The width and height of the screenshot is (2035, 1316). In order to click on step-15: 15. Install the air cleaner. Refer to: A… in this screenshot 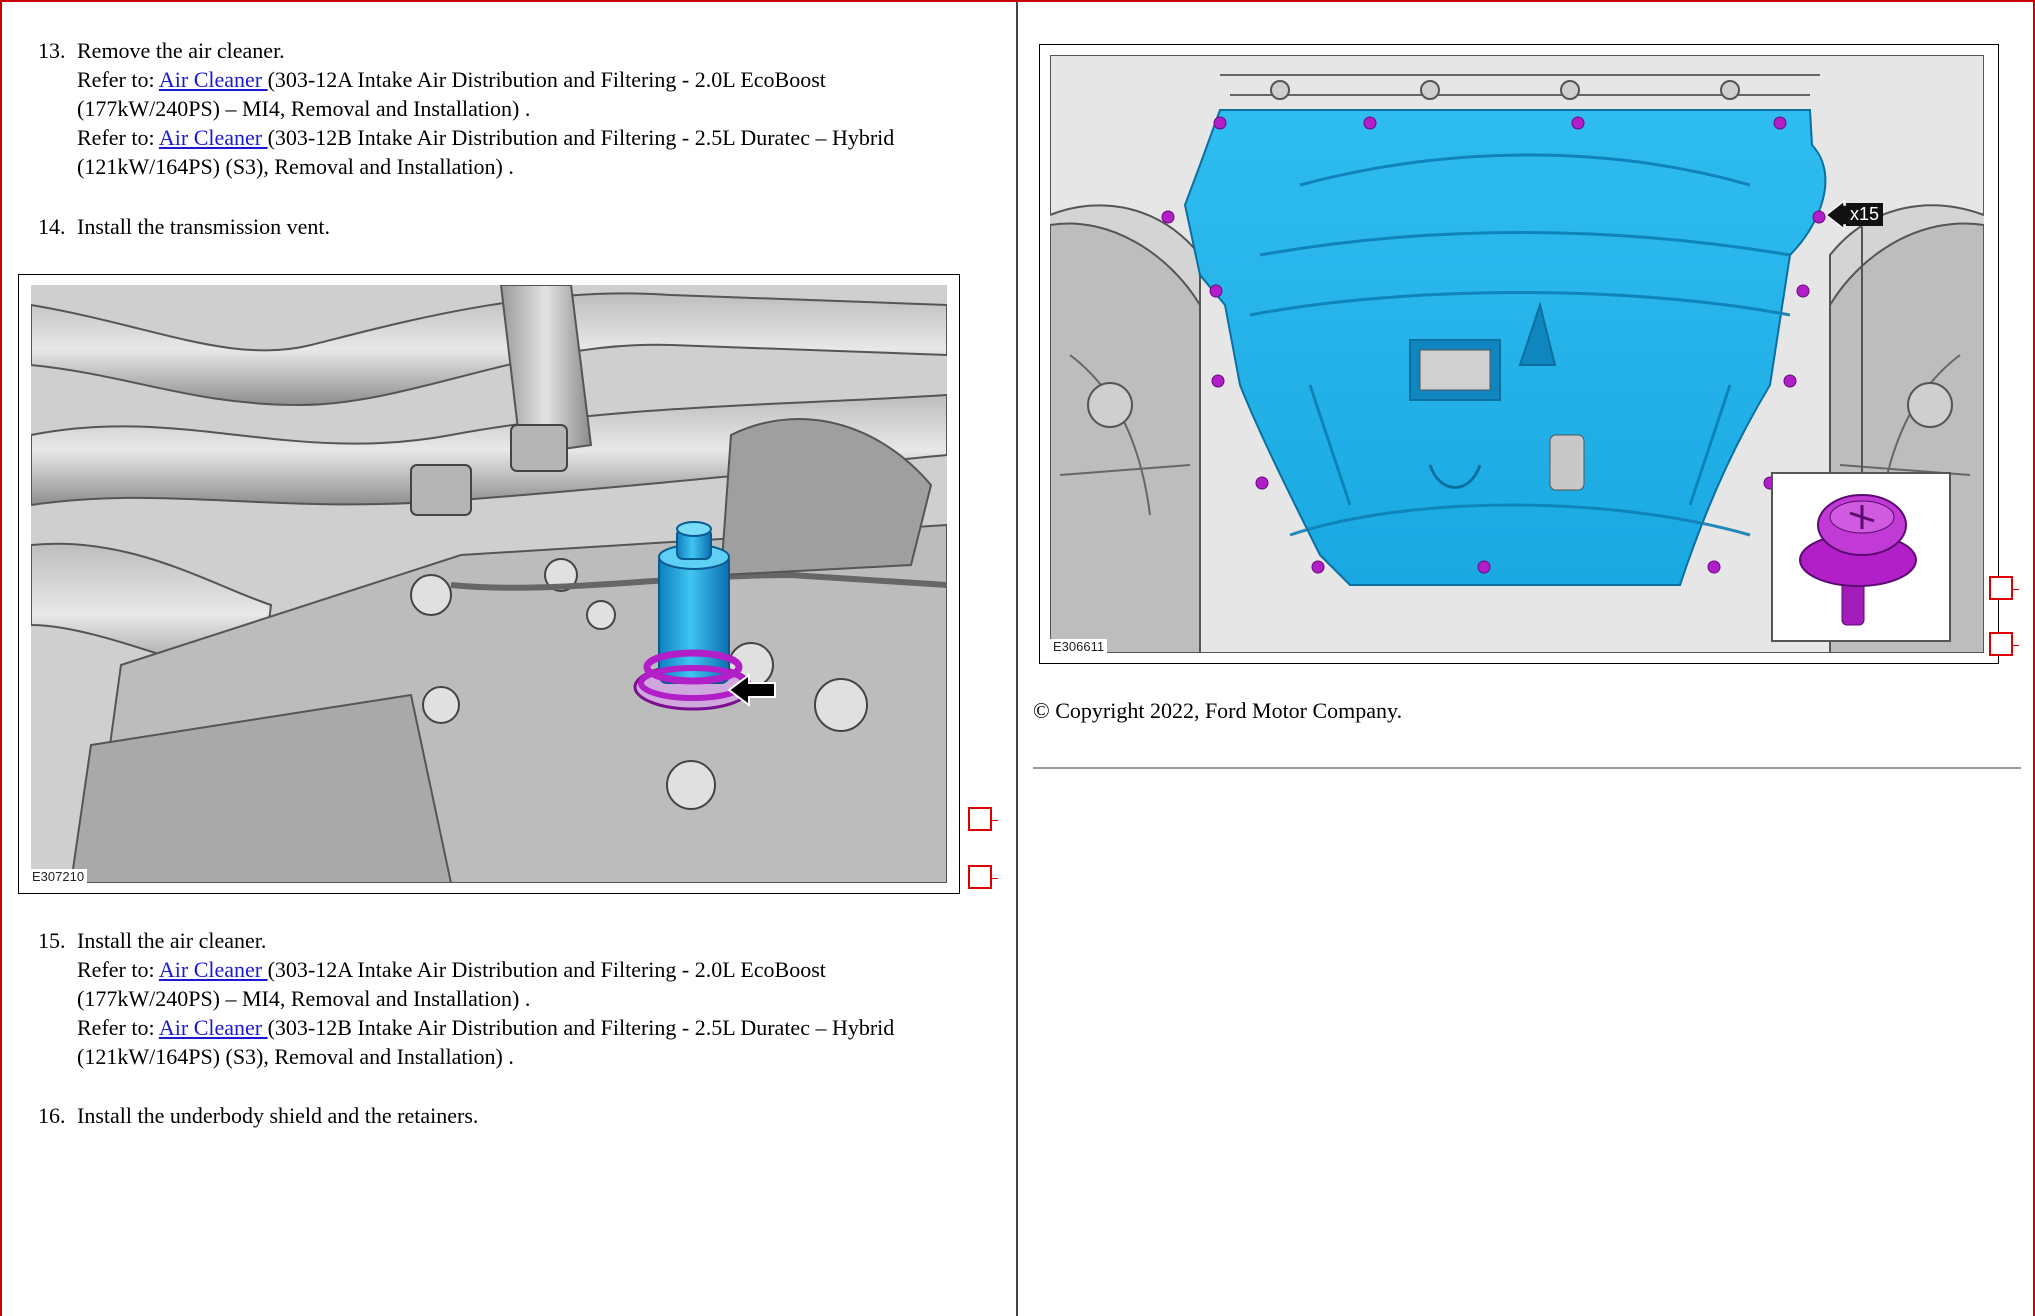, I will do `click(518, 1001)`.